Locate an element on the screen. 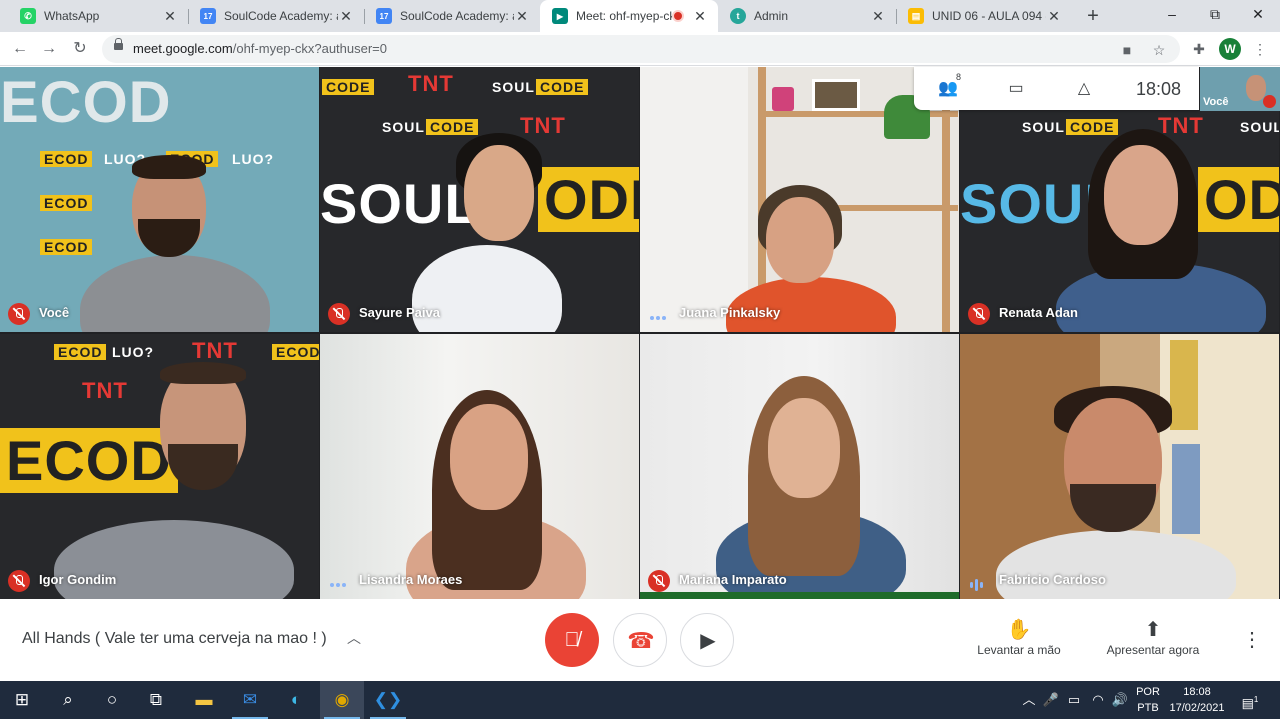  search-icon: ⌕ is located at coordinates (68, 700).